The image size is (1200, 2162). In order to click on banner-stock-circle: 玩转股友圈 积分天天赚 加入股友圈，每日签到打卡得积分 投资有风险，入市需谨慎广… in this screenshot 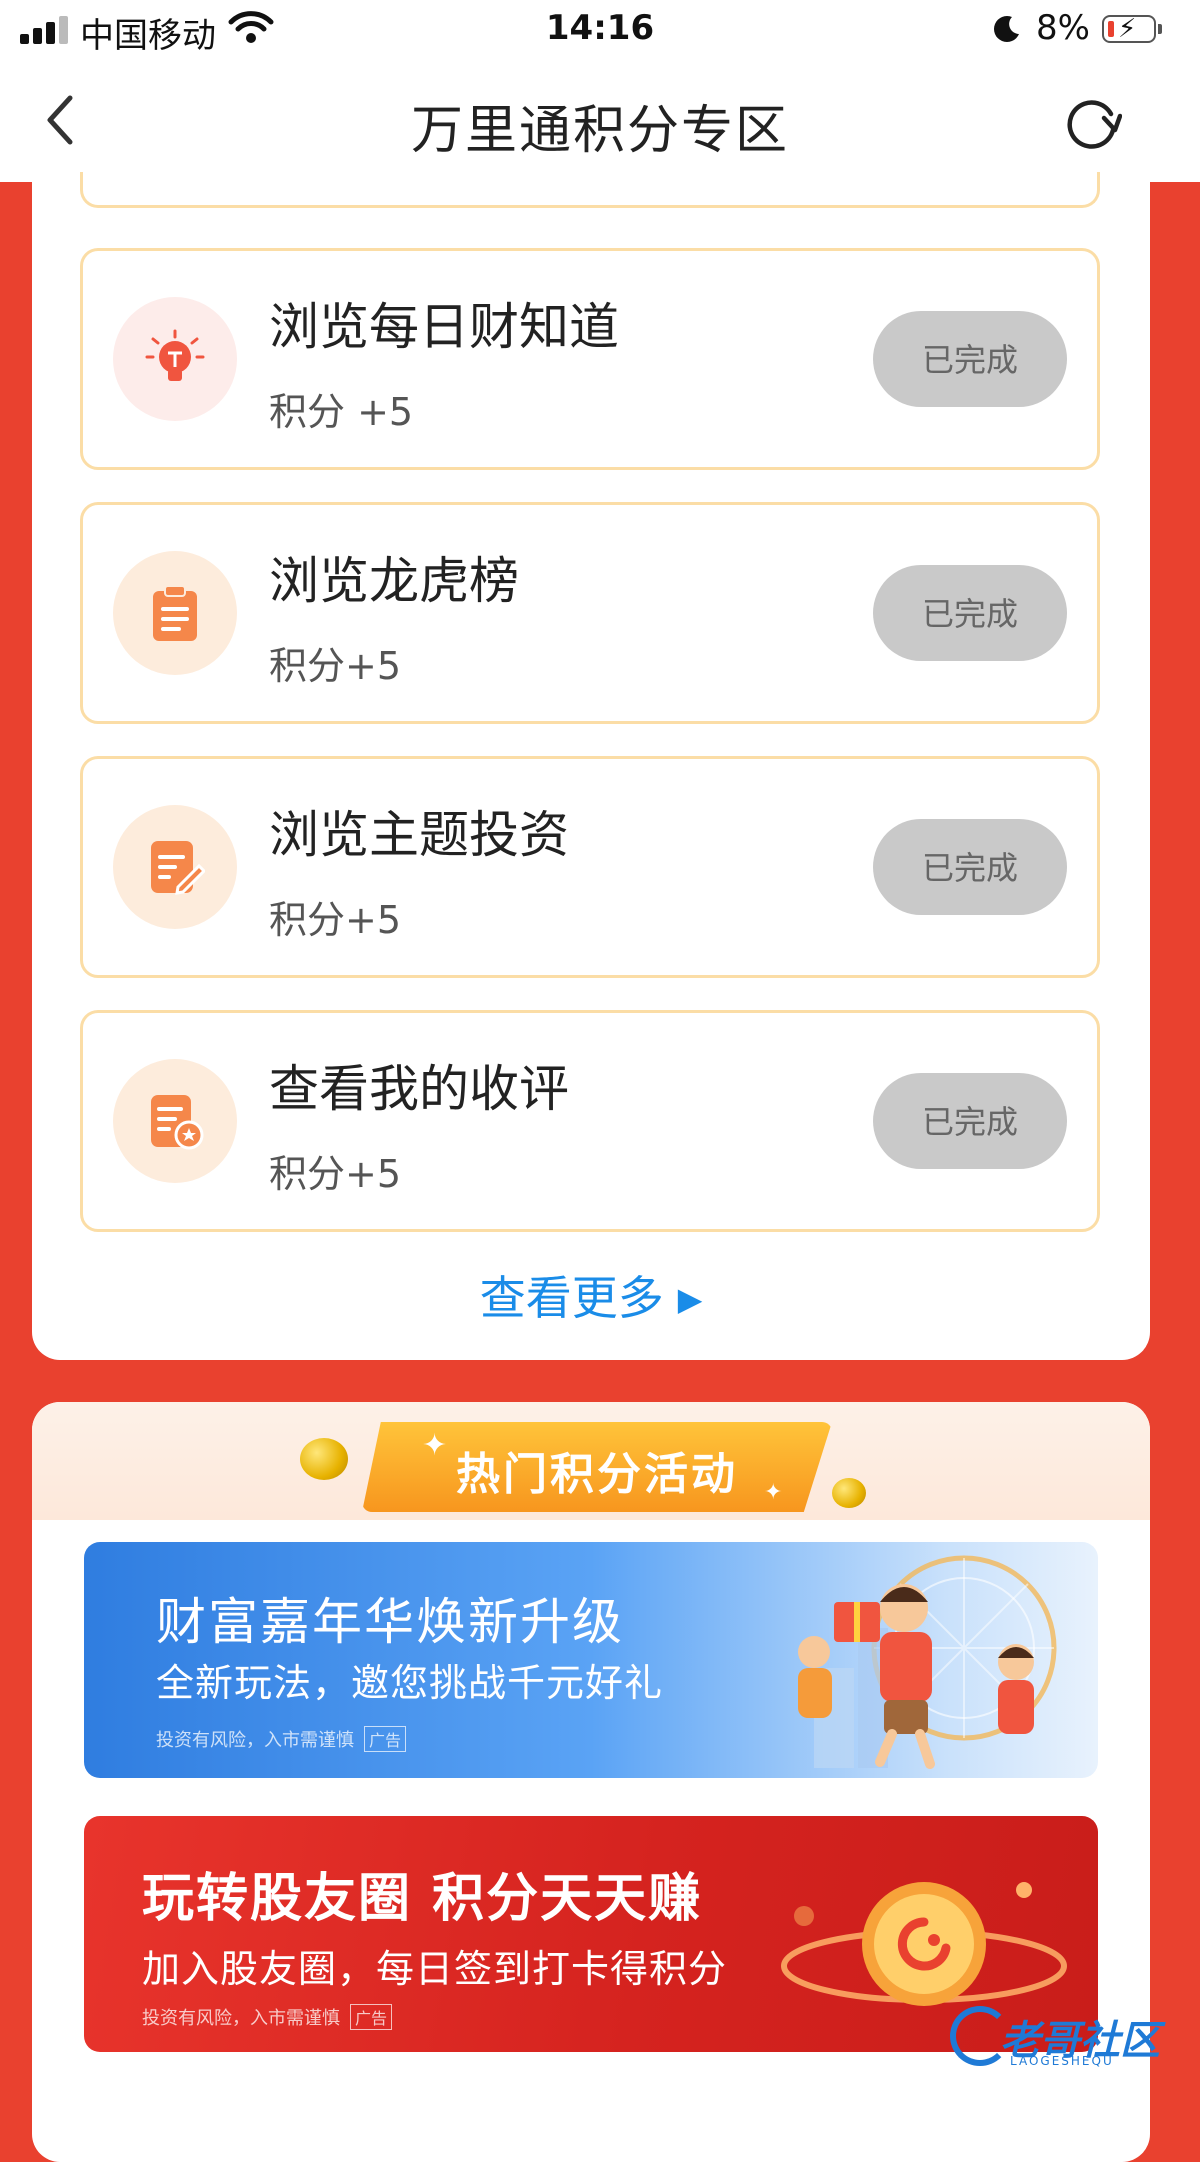, I will do `click(591, 1934)`.